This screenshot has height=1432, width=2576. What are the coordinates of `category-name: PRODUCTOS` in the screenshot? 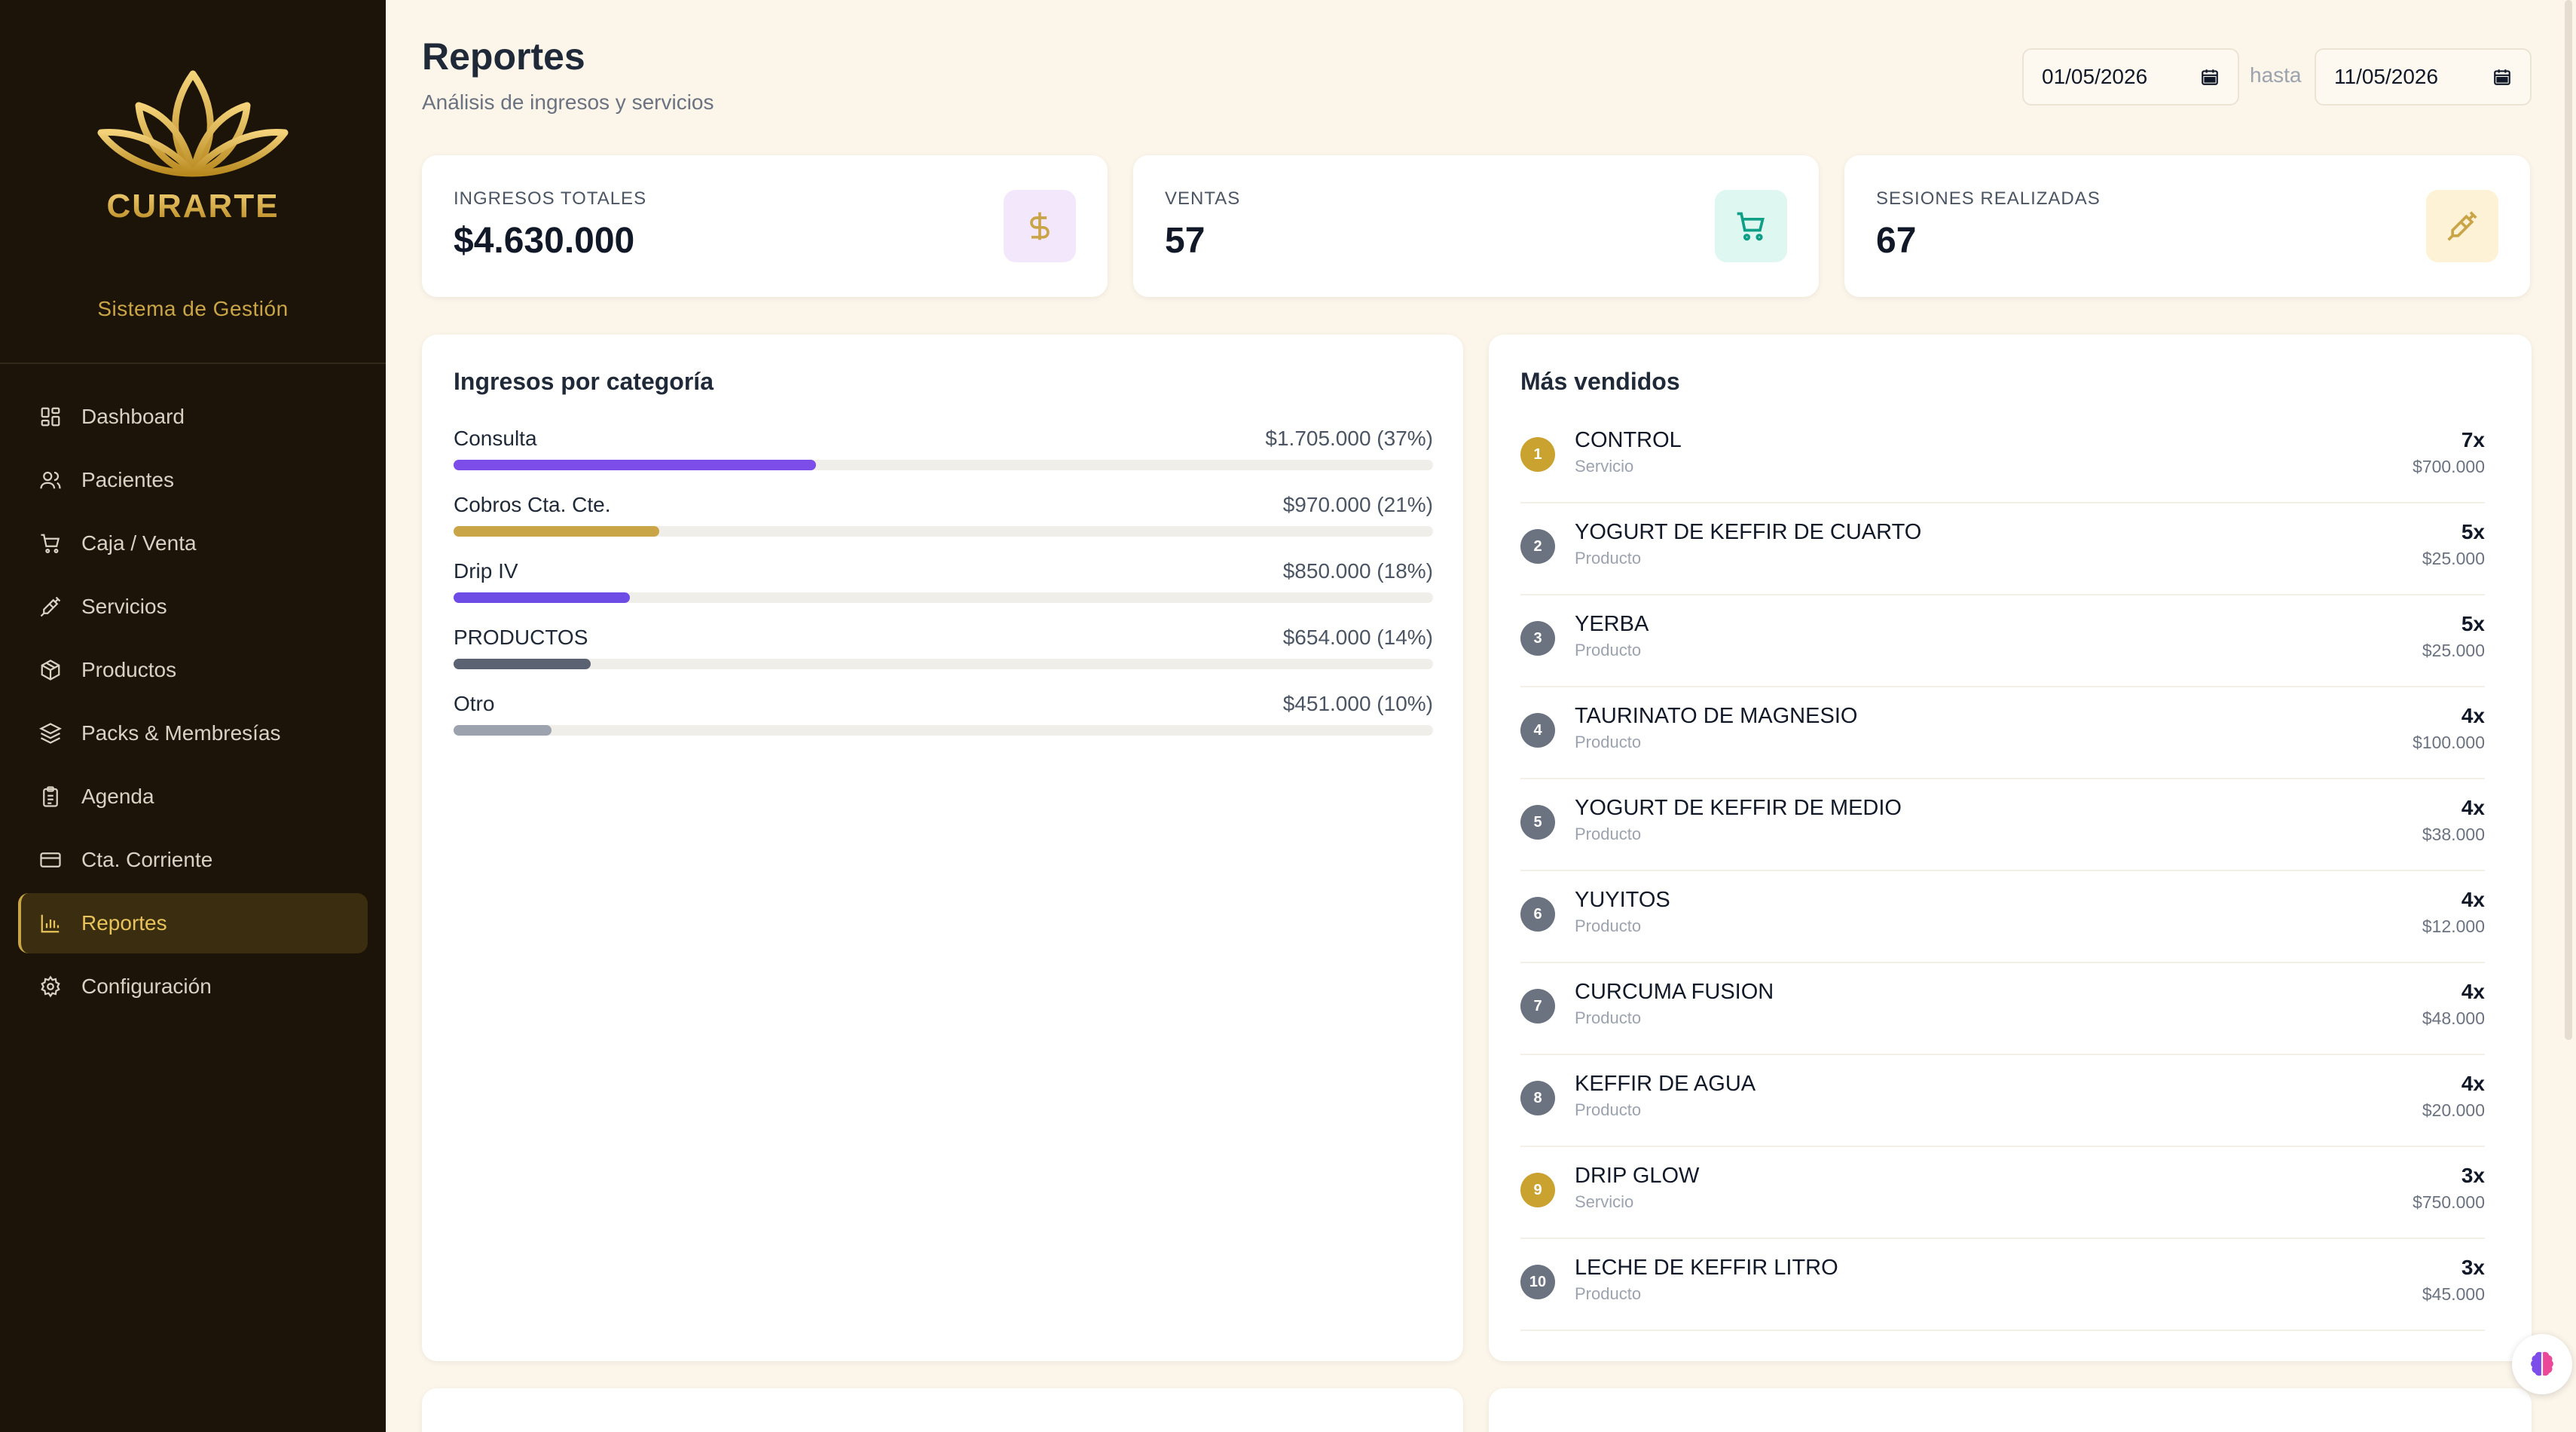 It's located at (521, 637).